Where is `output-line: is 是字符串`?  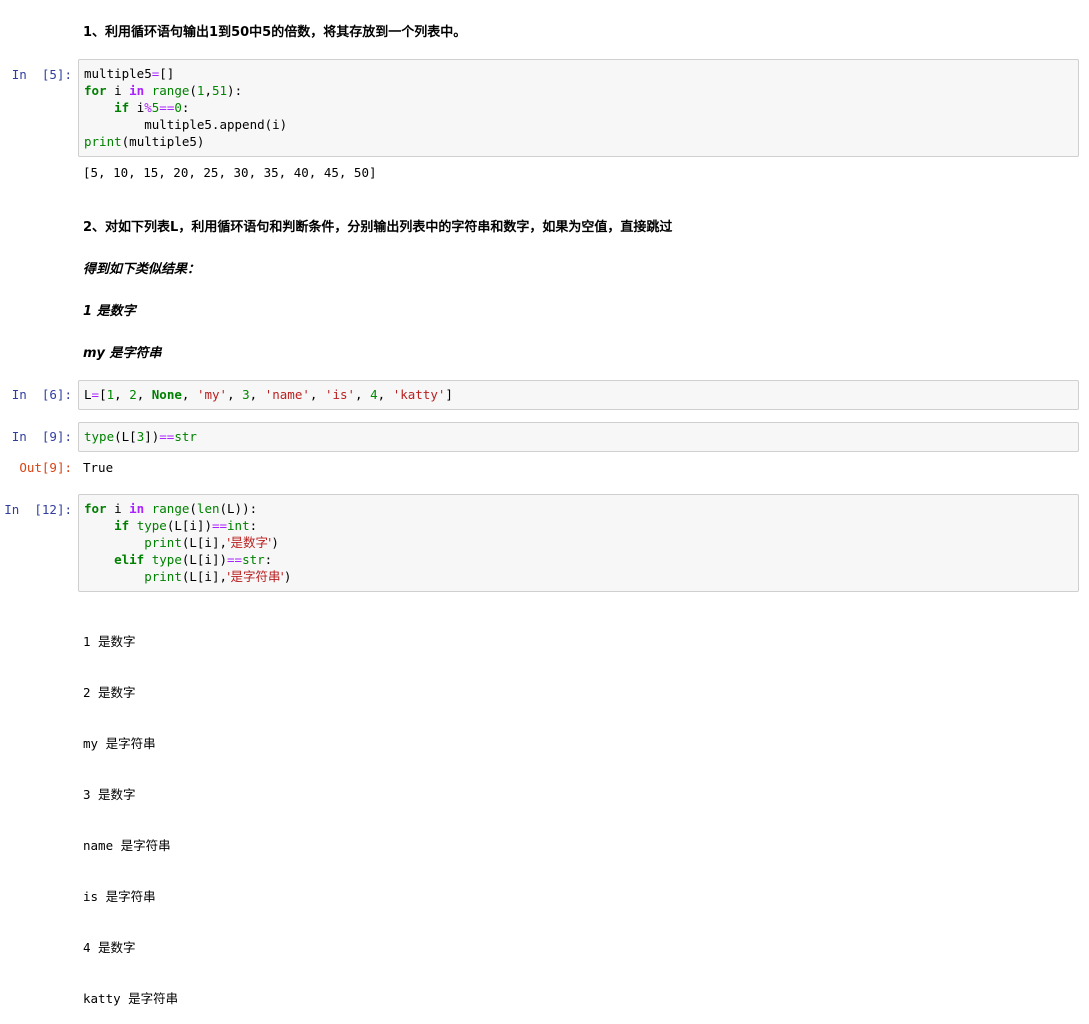 output-line: is 是字符串 is located at coordinates (119, 896).